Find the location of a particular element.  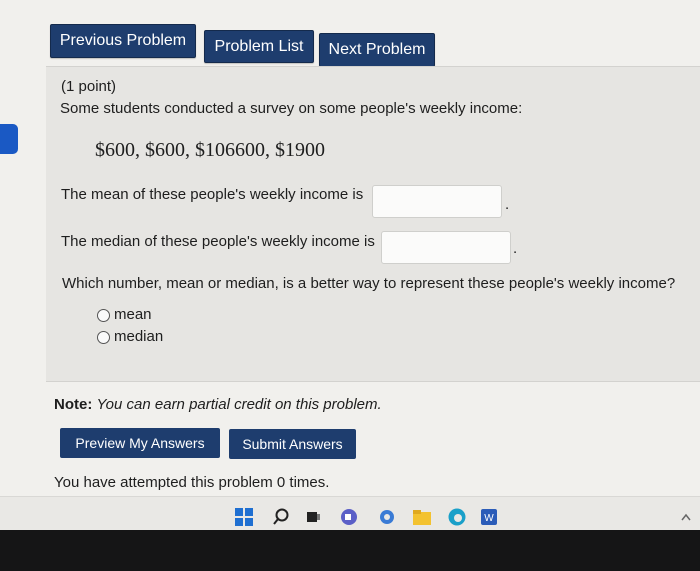

attempts-text: You have attempted this problem 0 times. is located at coordinates (192, 482).